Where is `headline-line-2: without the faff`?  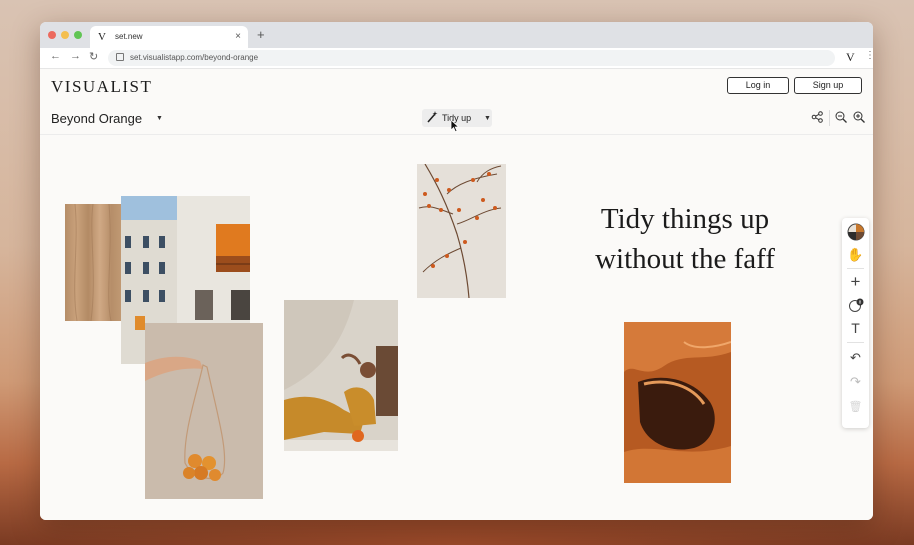 headline-line-2: without the faff is located at coordinates (685, 259).